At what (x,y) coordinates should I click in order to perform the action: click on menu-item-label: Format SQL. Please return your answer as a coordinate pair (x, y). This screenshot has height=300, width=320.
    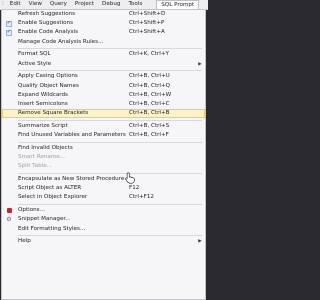
    Looking at the image, I should click on (34, 54).